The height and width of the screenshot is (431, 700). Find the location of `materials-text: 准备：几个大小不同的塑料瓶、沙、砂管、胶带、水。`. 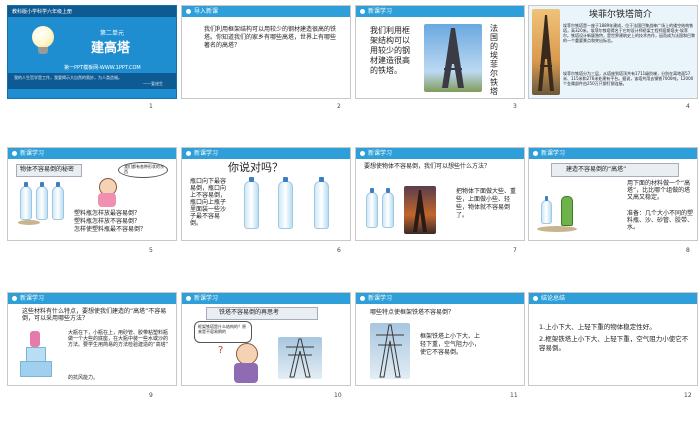

materials-text: 准备：几个大小不同的塑料瓶、沙、砂管、胶带、水。 is located at coordinates (660, 220).